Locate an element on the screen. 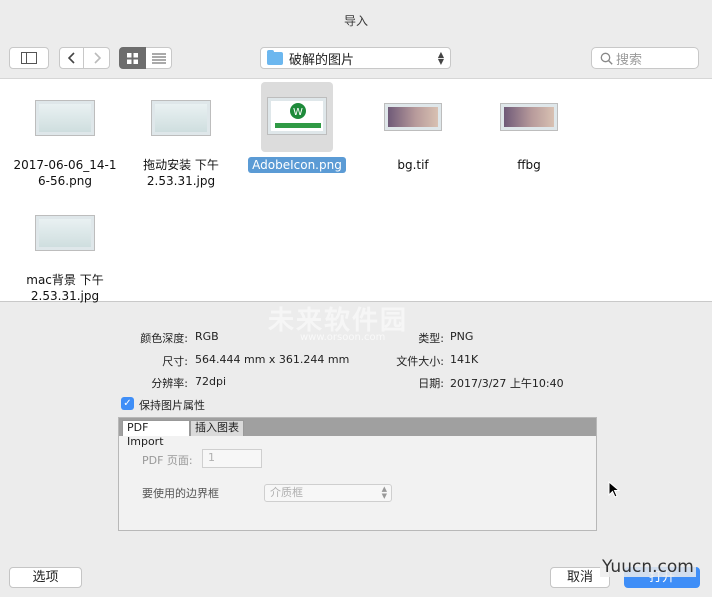 The width and height of the screenshot is (712, 597). date-label: 日期: is located at coordinates (431, 383).